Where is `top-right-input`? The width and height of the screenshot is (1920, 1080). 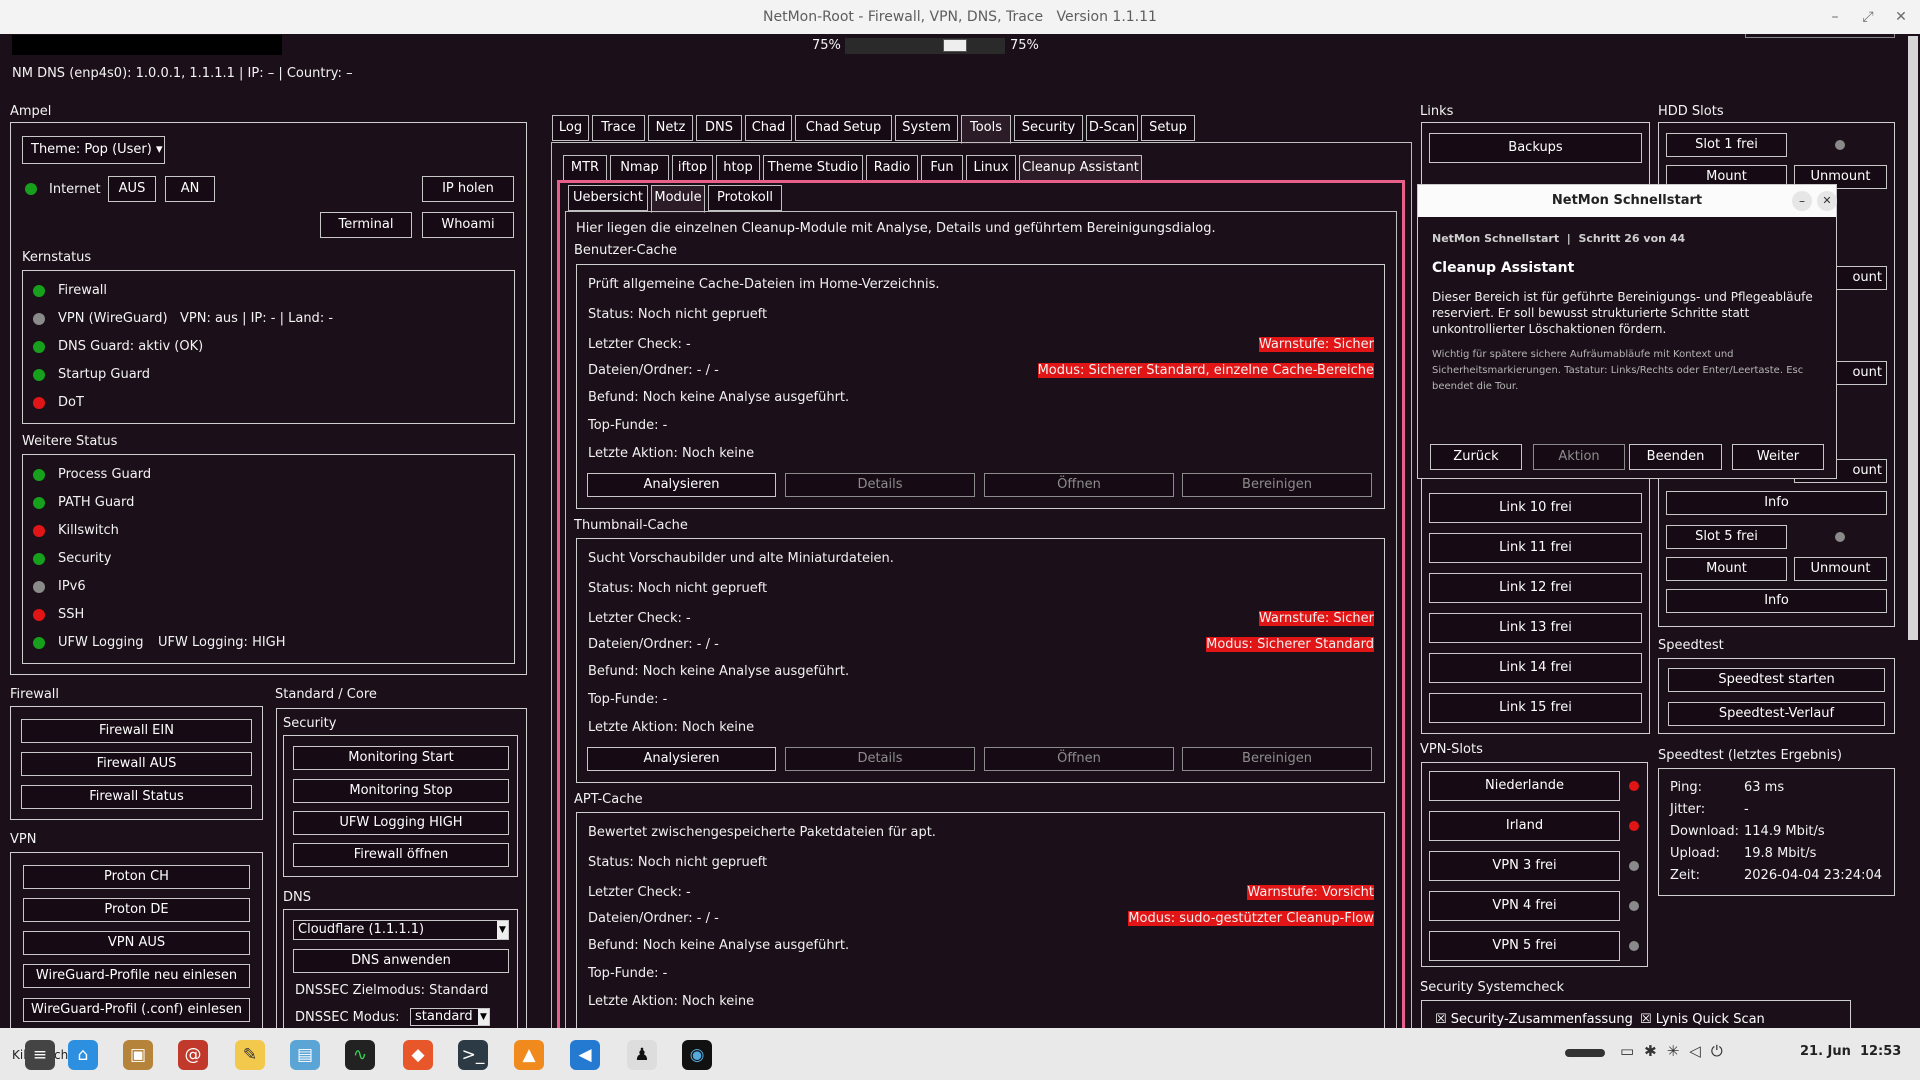 top-right-input is located at coordinates (1820, 36).